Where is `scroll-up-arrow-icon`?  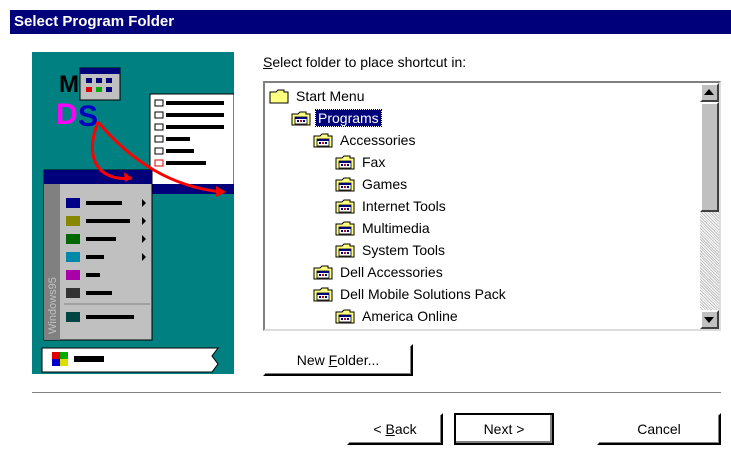
scroll-up-arrow-icon is located at coordinates (709, 92).